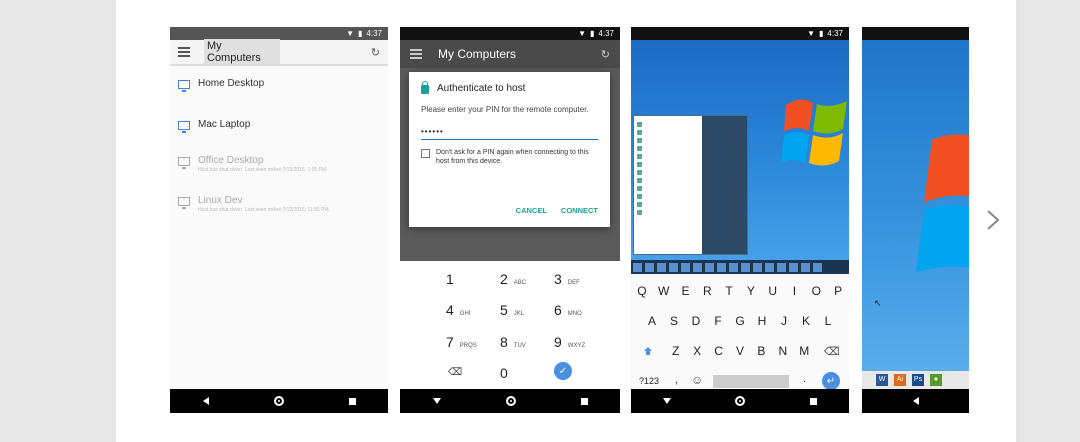  What do you see at coordinates (567, 279) in the screenshot?
I see `key-3: 3 DEF` at bounding box center [567, 279].